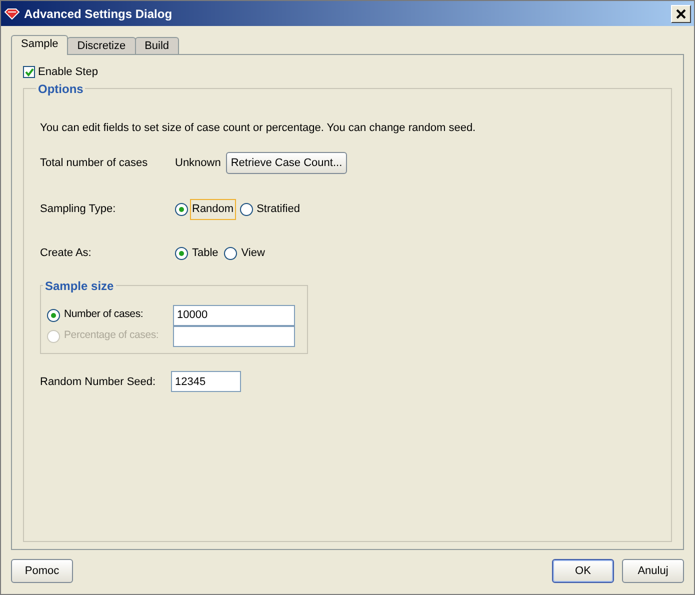 This screenshot has height=595, width=695. Describe the element at coordinates (94, 163) in the screenshot. I see `field-label: Total number of cases` at that location.